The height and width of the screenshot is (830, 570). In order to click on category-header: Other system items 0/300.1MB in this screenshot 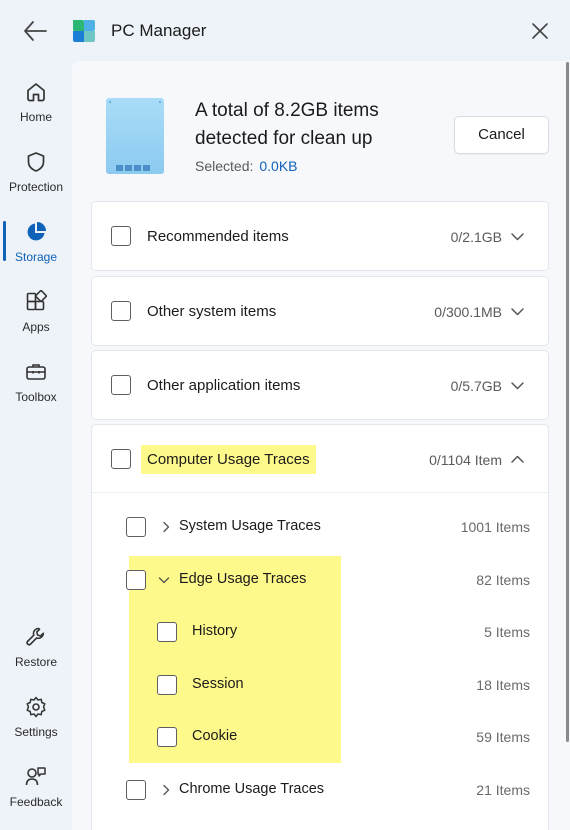, I will do `click(320, 311)`.